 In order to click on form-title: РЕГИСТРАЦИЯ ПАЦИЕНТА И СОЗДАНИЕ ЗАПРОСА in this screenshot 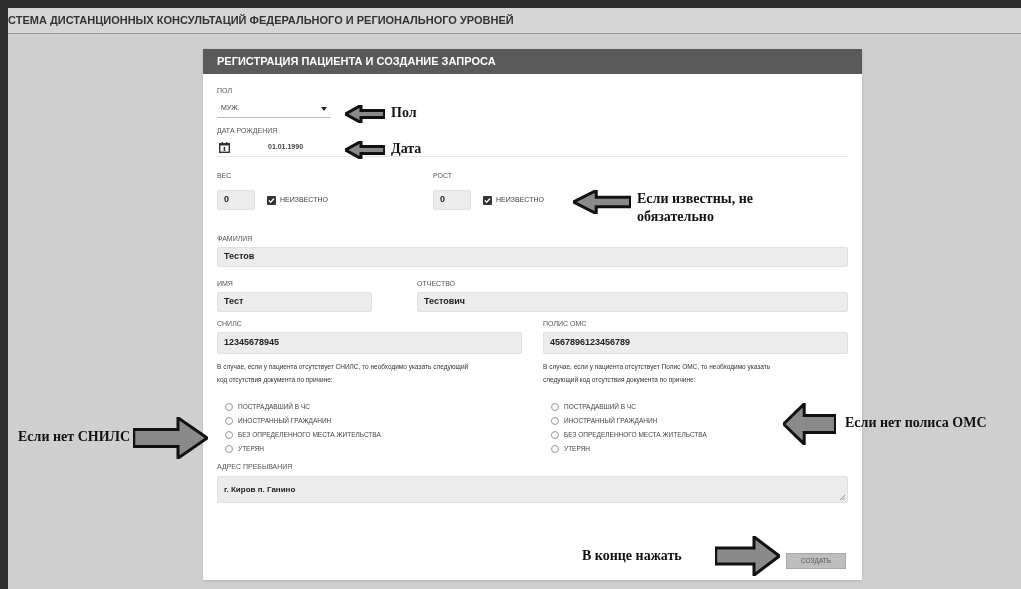, I will do `click(356, 62)`.